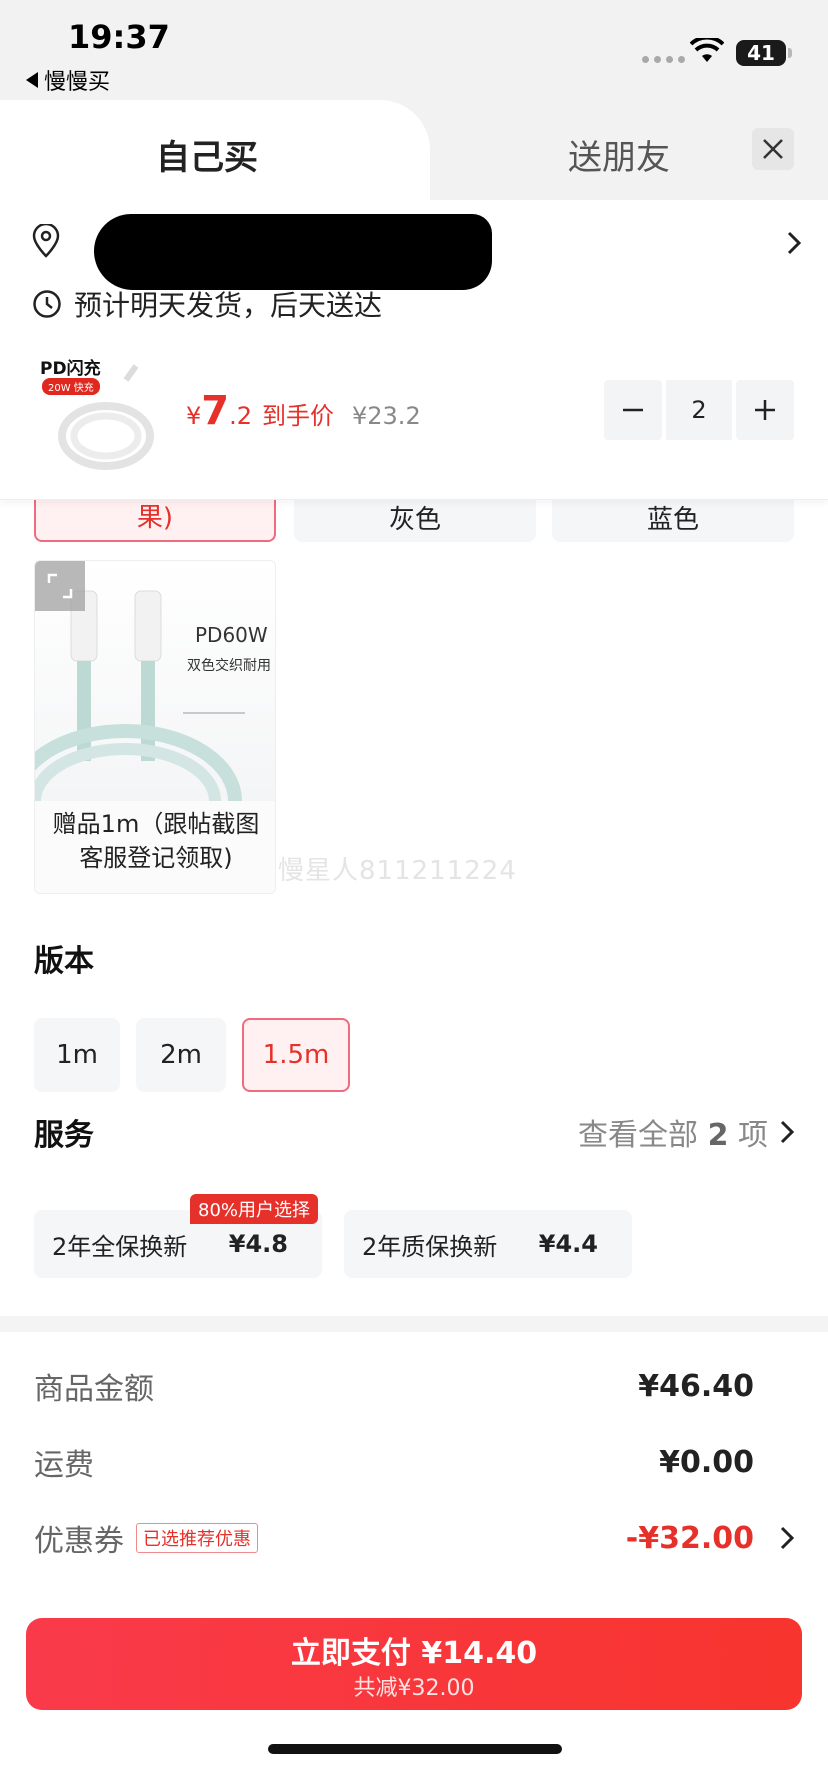 This screenshot has width=828, height=1792. I want to click on quantity-value: 2, so click(699, 410).